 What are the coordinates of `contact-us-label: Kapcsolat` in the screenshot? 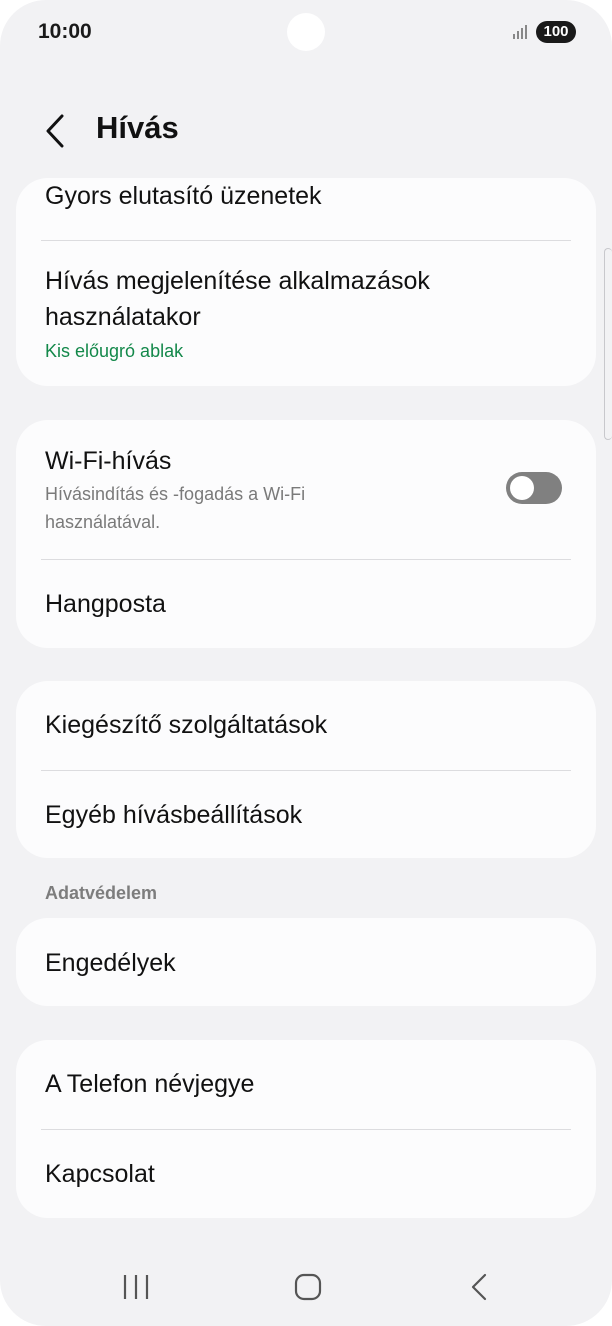 It's located at (100, 1174).